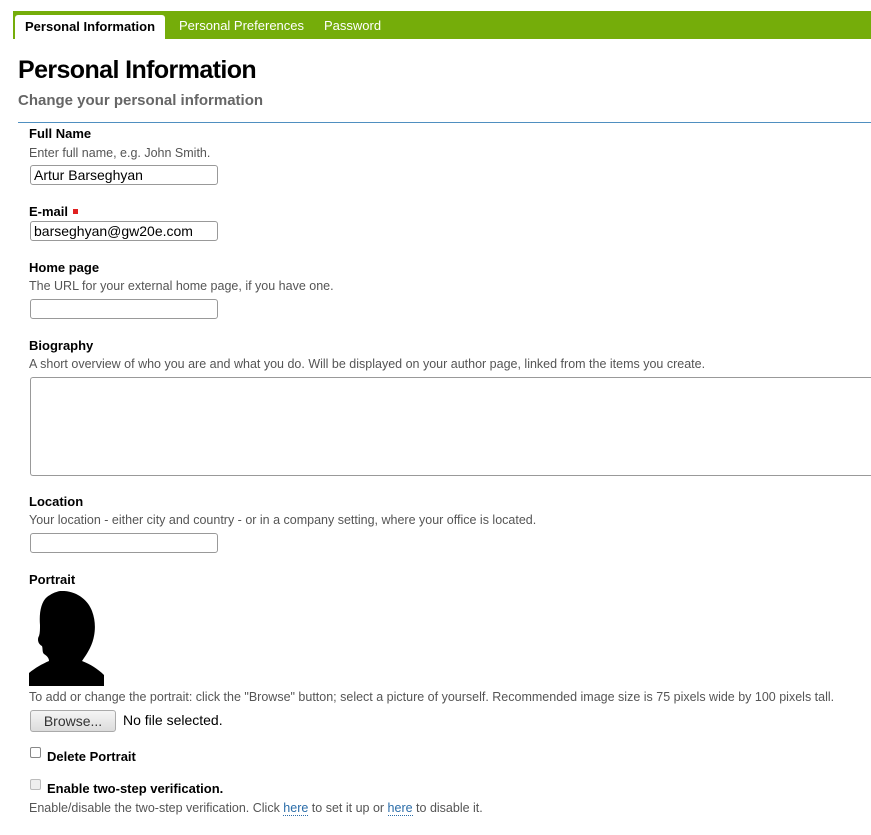 Image resolution: width=871 pixels, height=835 pixels. What do you see at coordinates (90, 27) in the screenshot?
I see `tab-personal-information: Personal Information` at bounding box center [90, 27].